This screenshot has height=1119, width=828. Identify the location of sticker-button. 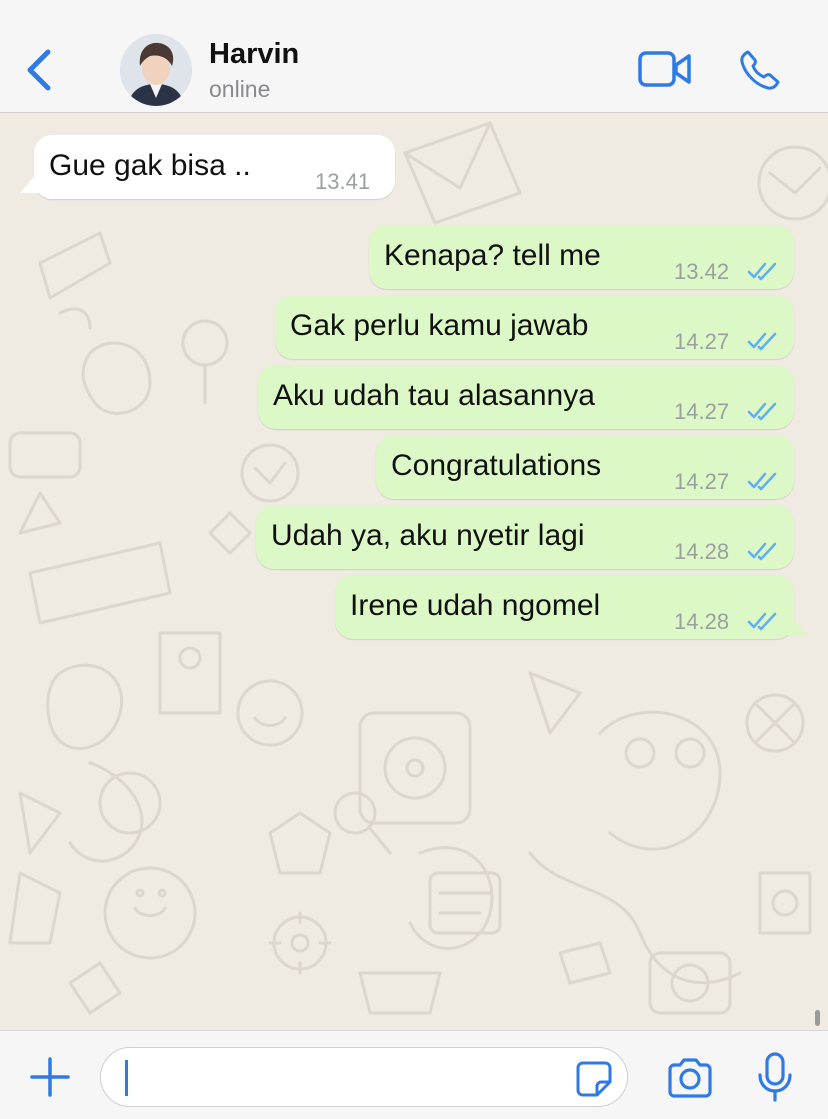
(594, 1079).